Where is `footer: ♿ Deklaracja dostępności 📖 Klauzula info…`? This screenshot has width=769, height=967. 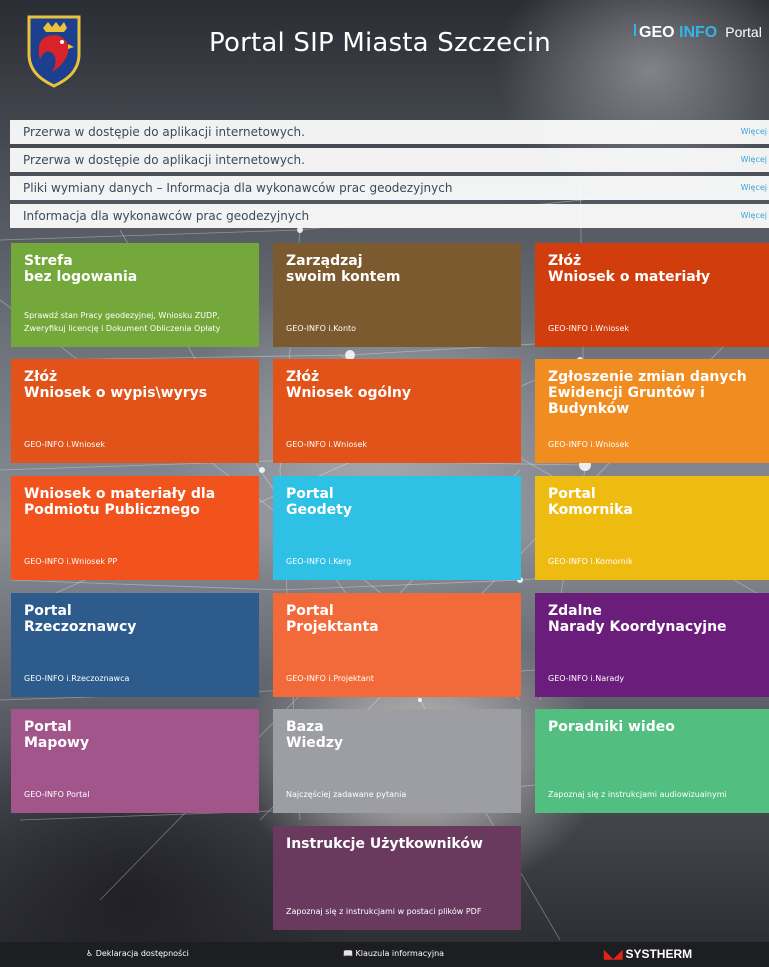
footer: ♿ Deklaracja dostępności 📖 Klauzula info… is located at coordinates (384, 954).